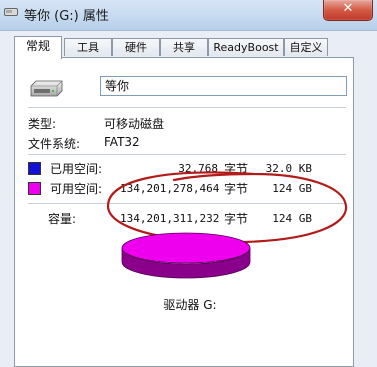 This screenshot has height=367, width=377. Describe the element at coordinates (198, 168) in the screenshot. I see `used-space-bytes: 32,768` at that location.